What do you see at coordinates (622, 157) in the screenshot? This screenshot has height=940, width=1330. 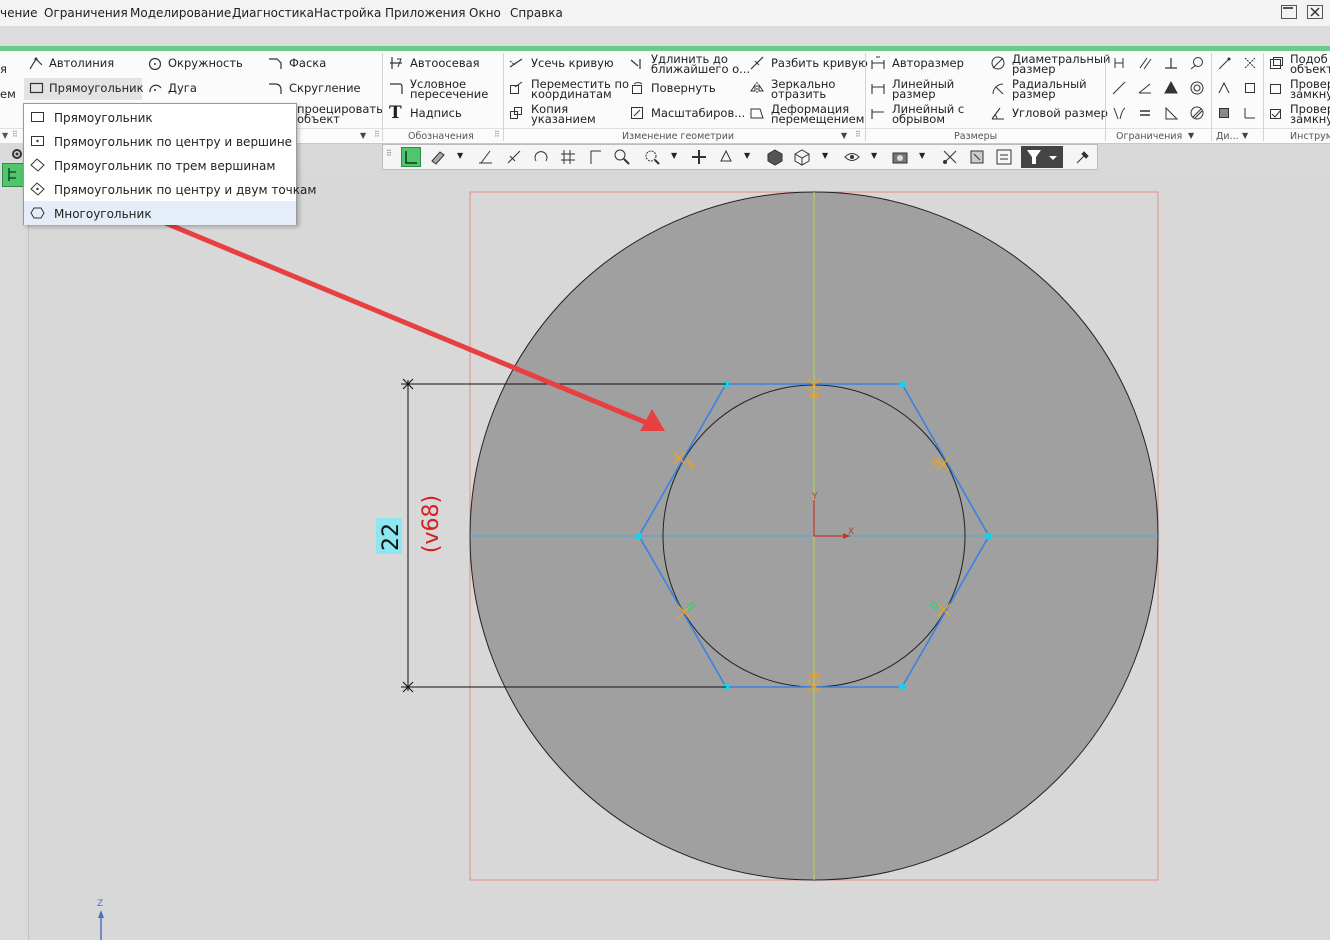 I see `zoom-icon` at bounding box center [622, 157].